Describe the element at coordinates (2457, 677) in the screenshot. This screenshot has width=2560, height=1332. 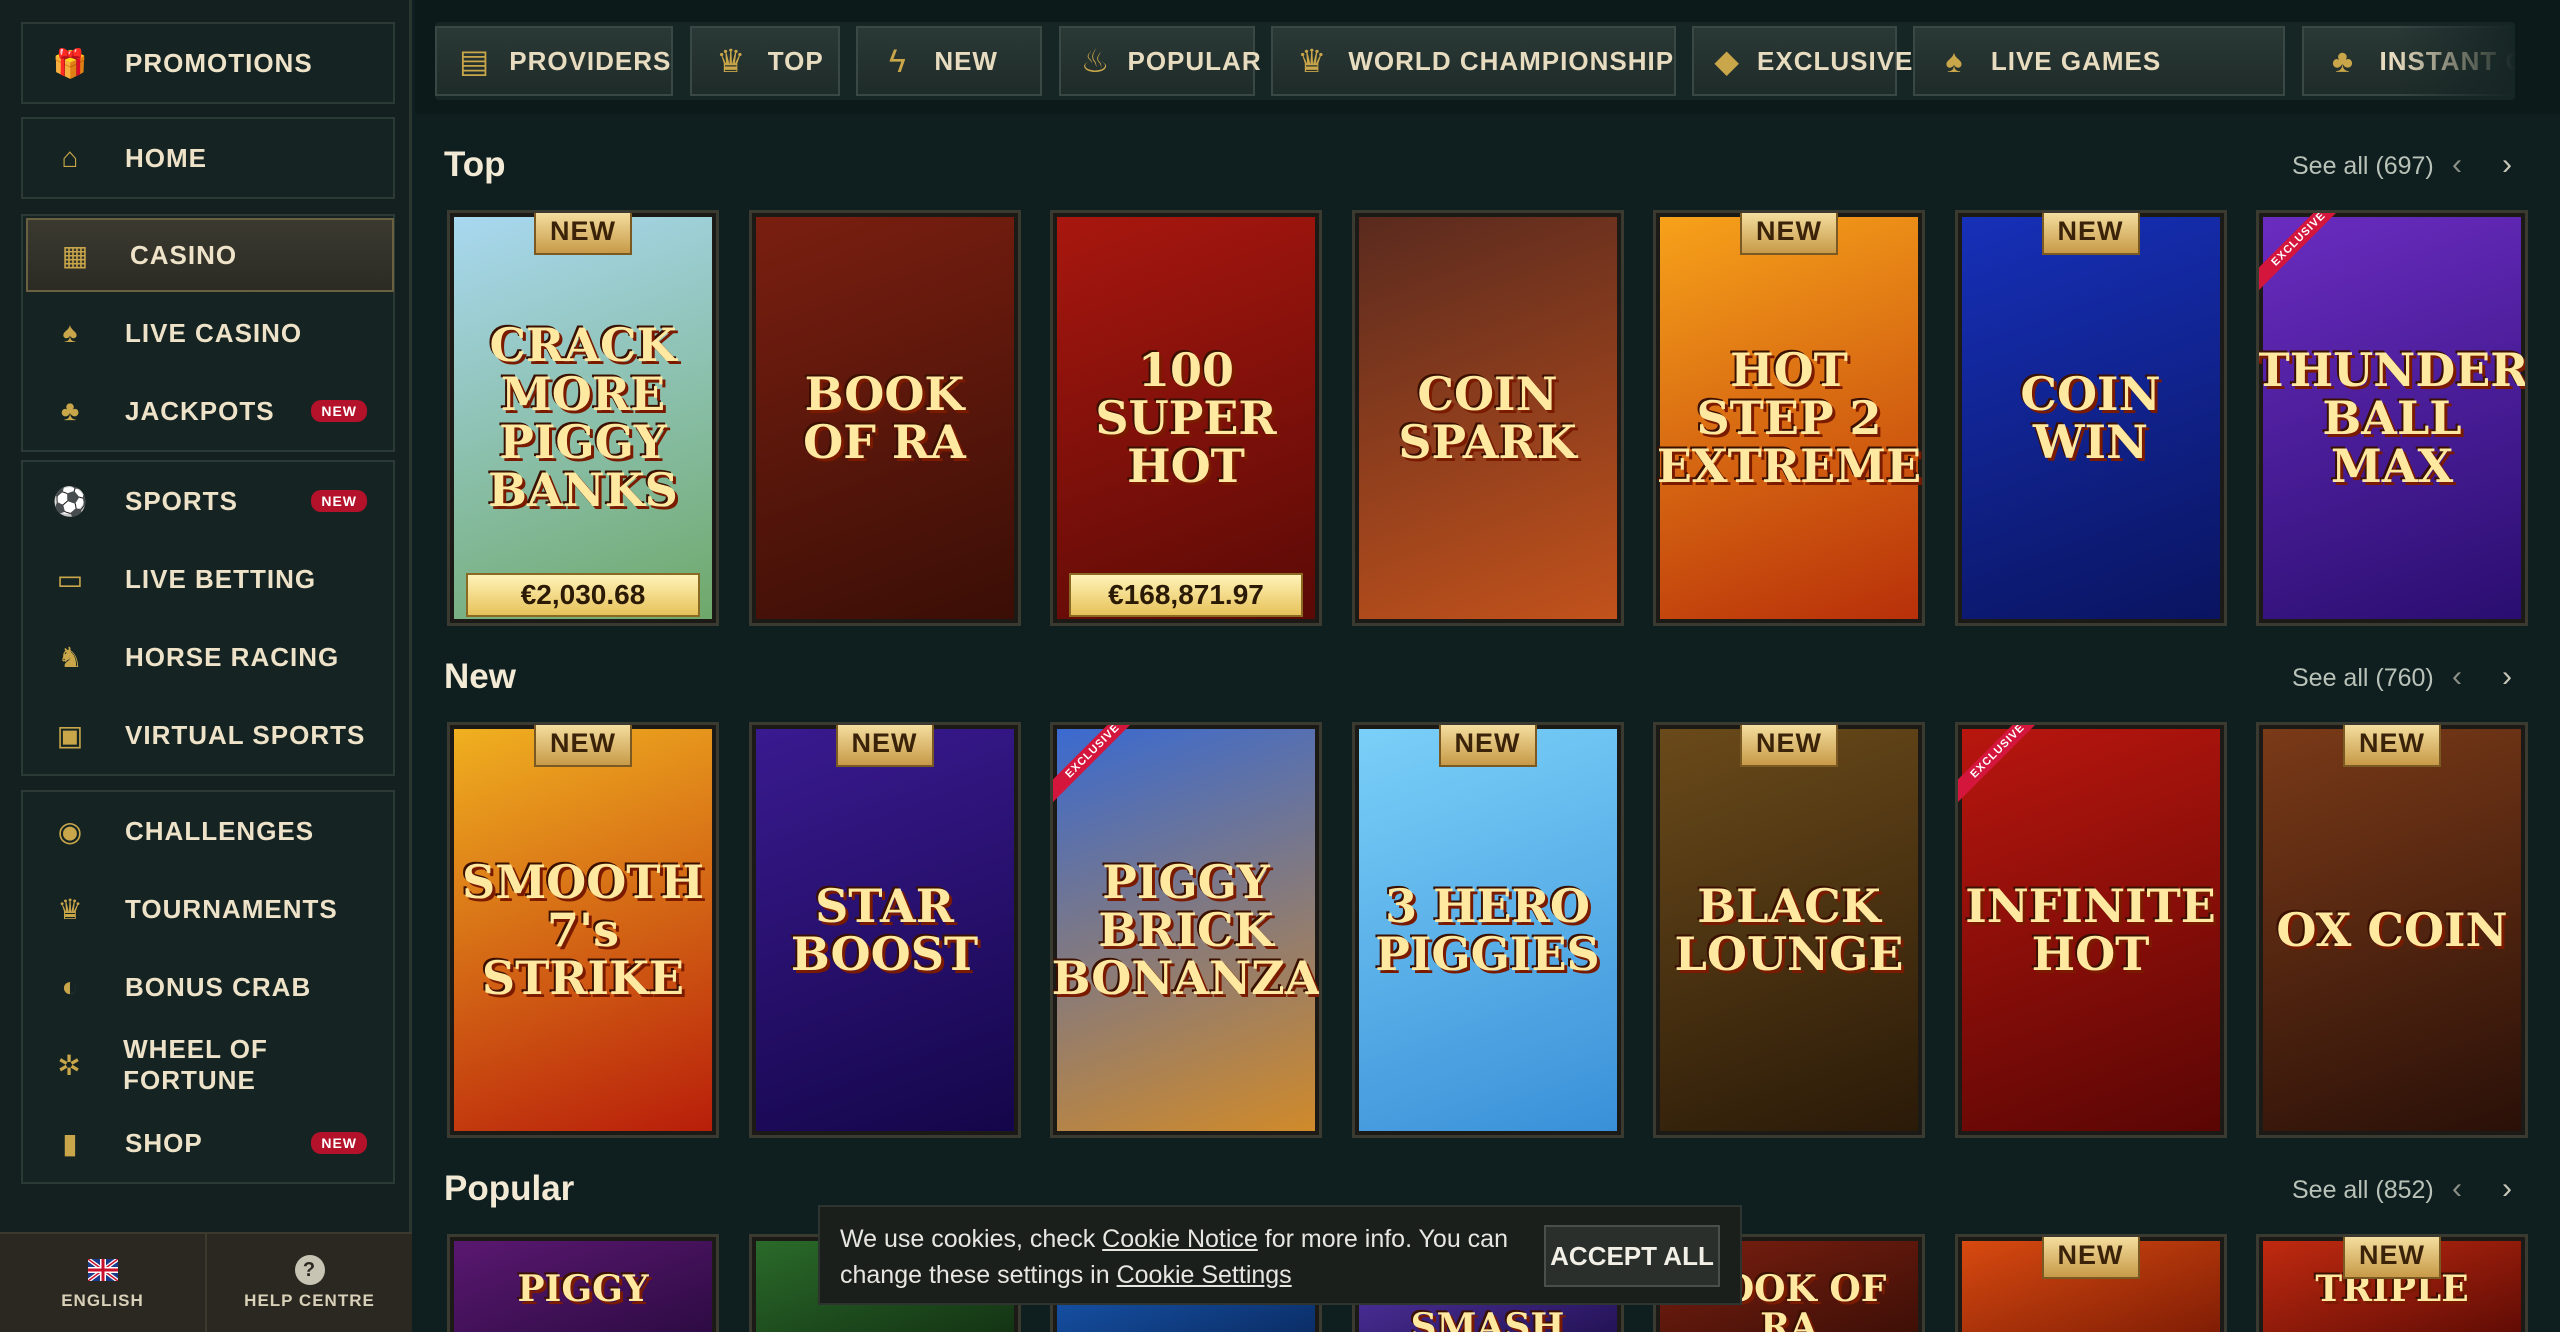
I see `new-prev-arrow-icon: ‹` at that location.